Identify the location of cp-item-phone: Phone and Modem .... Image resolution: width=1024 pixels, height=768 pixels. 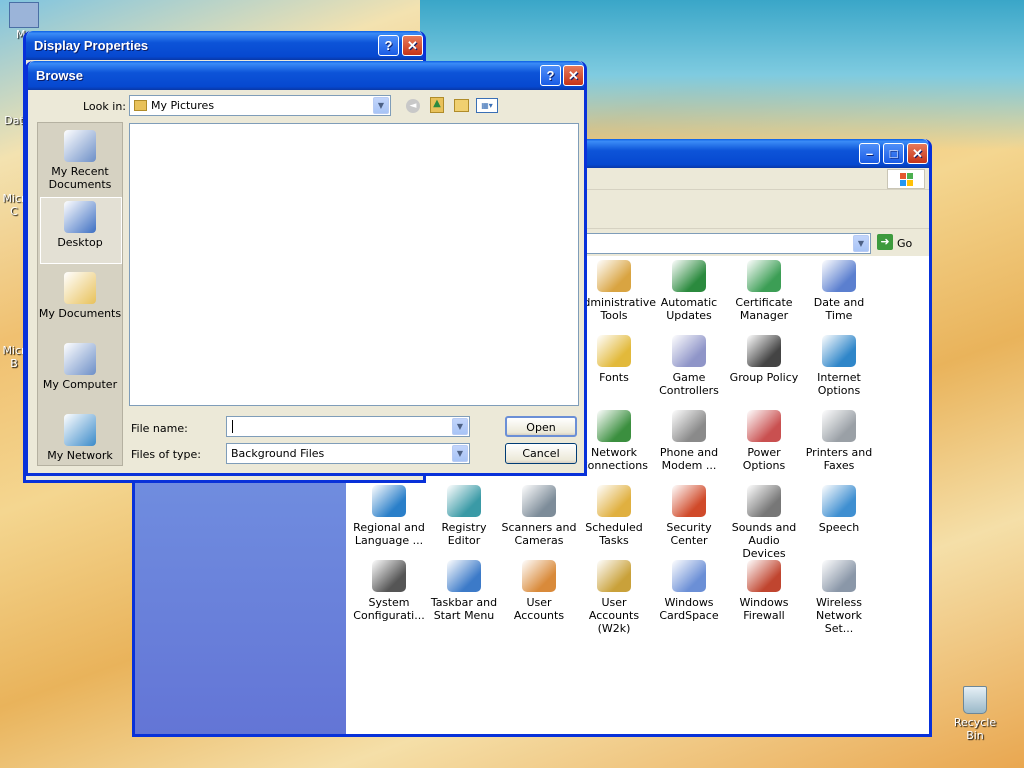
(689, 441).